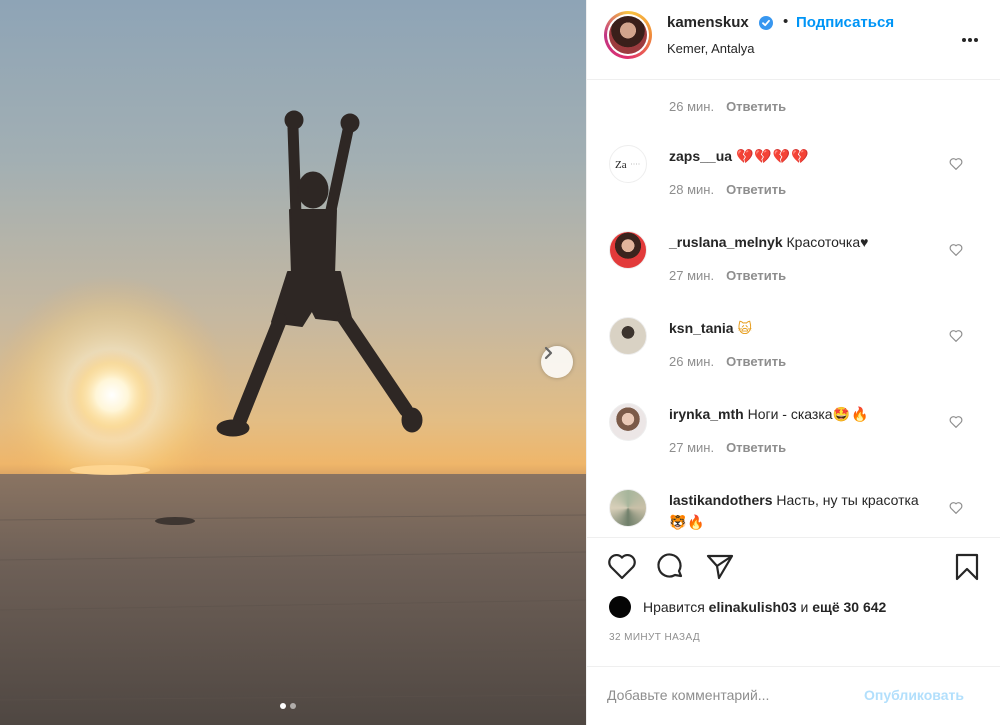 The width and height of the screenshot is (1000, 725). I want to click on comment-body: ksn_tania 🙀, so click(804, 328).